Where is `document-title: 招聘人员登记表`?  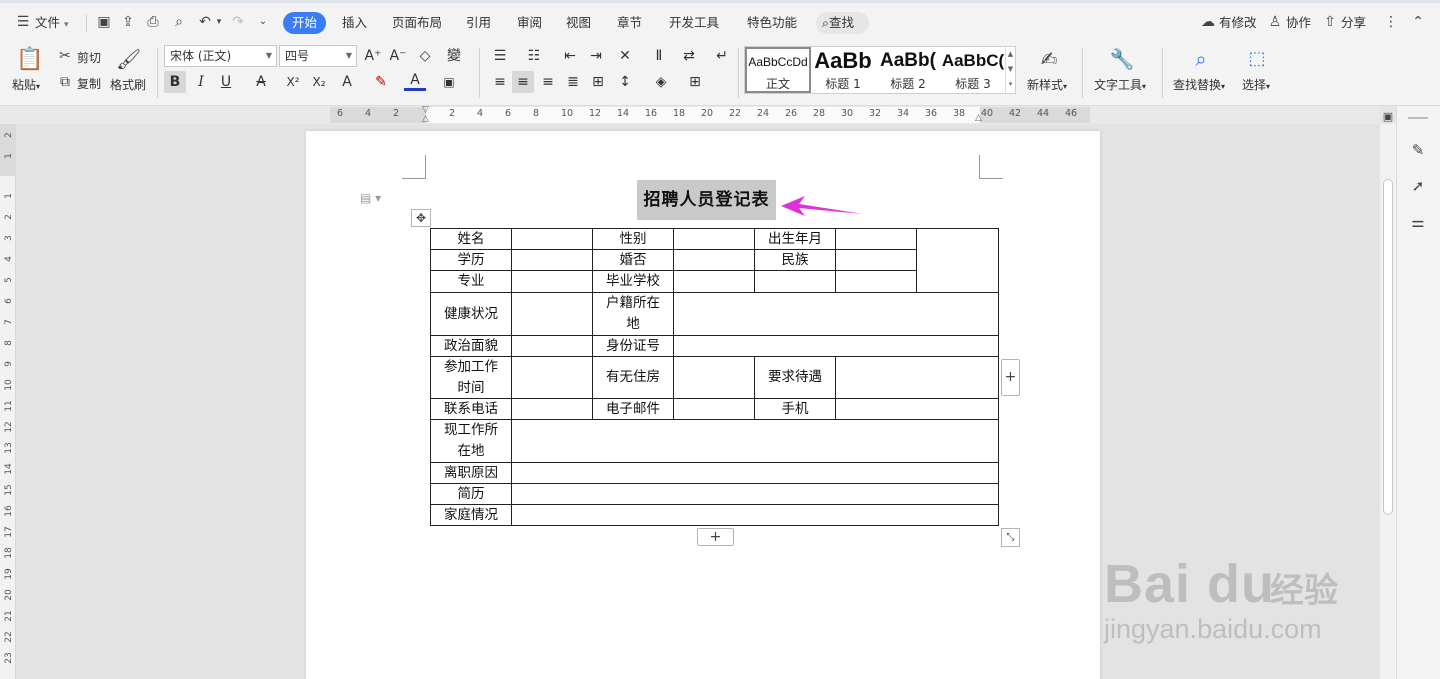
document-title: 招聘人员登记表 is located at coordinates (706, 200).